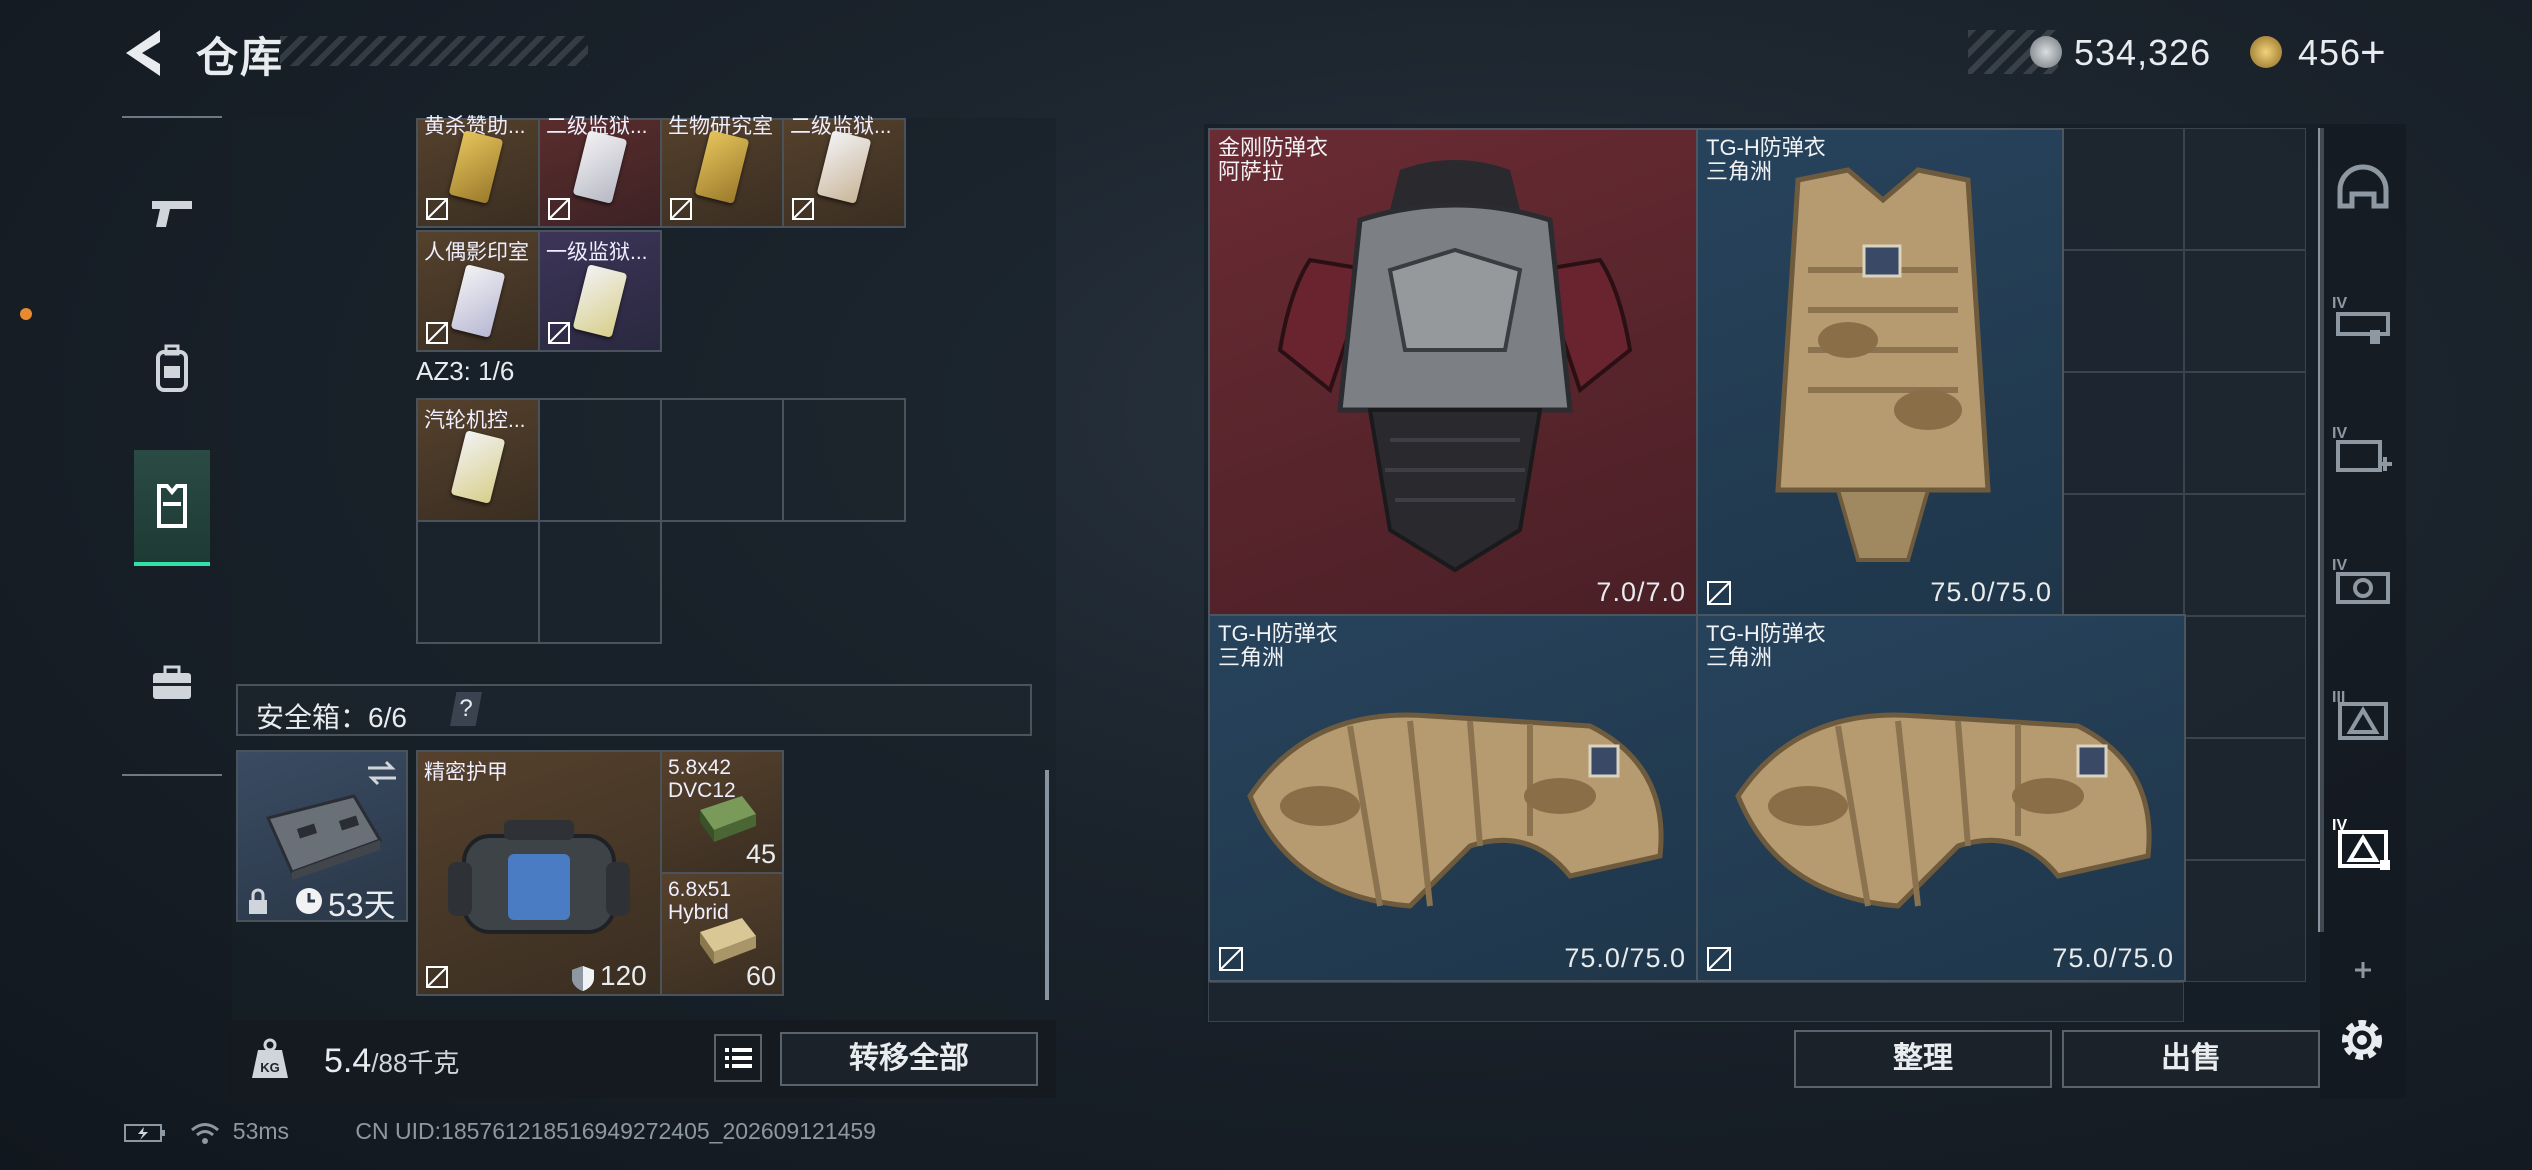 This screenshot has height=1170, width=2532. I want to click on filter-iv-rig: IV, so click(2363, 319).